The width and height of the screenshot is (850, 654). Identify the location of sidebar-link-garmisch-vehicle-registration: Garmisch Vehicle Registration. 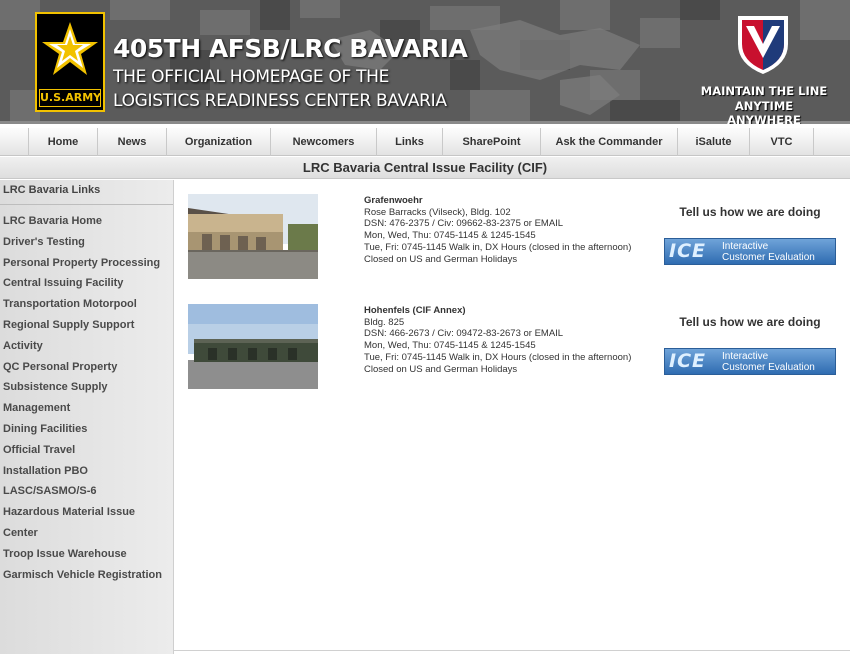
(87, 578).